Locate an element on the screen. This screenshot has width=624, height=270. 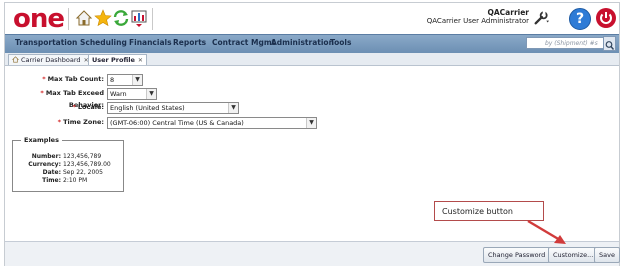
logout-power-icon is located at coordinates (606, 18).